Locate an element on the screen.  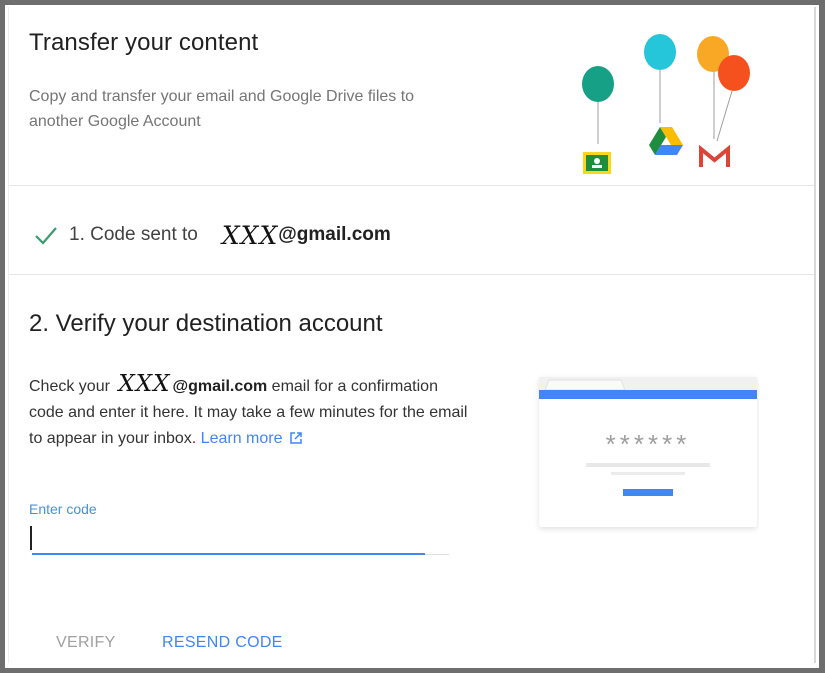
step1-label: 1. Code sent to is located at coordinates (133, 234).